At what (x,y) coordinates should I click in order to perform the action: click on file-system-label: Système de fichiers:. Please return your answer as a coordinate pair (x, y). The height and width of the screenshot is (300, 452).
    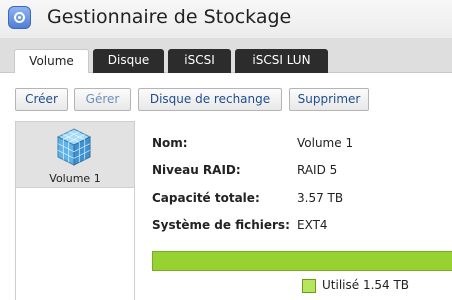
    Looking at the image, I should click on (221, 225).